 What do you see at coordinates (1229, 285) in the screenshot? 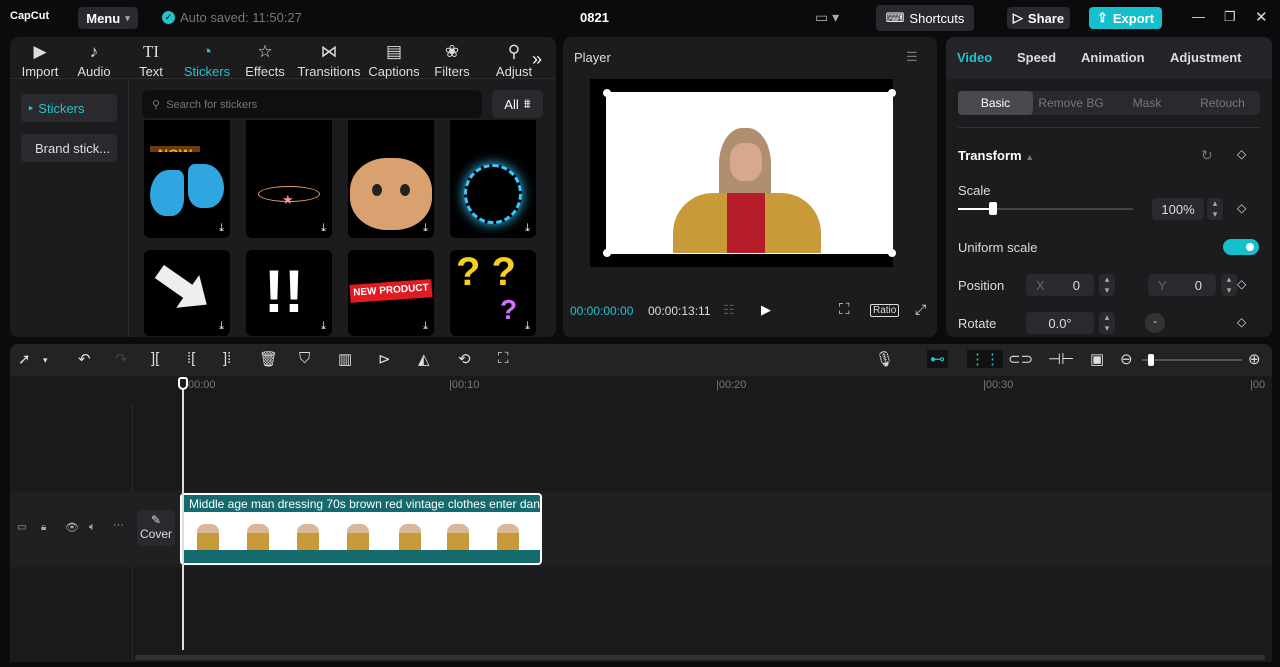
I see `position-y-stepper: ▴ ▾` at bounding box center [1229, 285].